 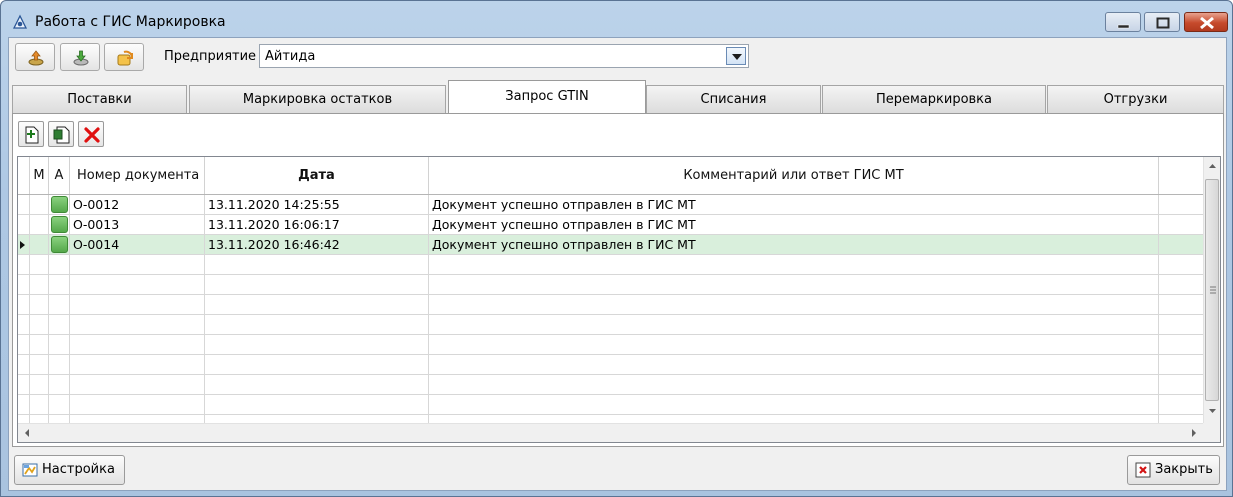 What do you see at coordinates (137, 205) in the screenshot?
I see `cell-number: О-0012` at bounding box center [137, 205].